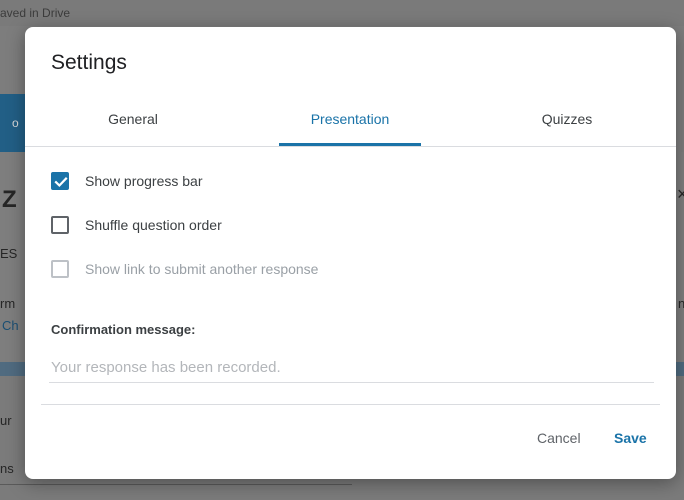  Describe the element at coordinates (342, 13) in the screenshot. I see `background-topbar: aved in Drive` at that location.